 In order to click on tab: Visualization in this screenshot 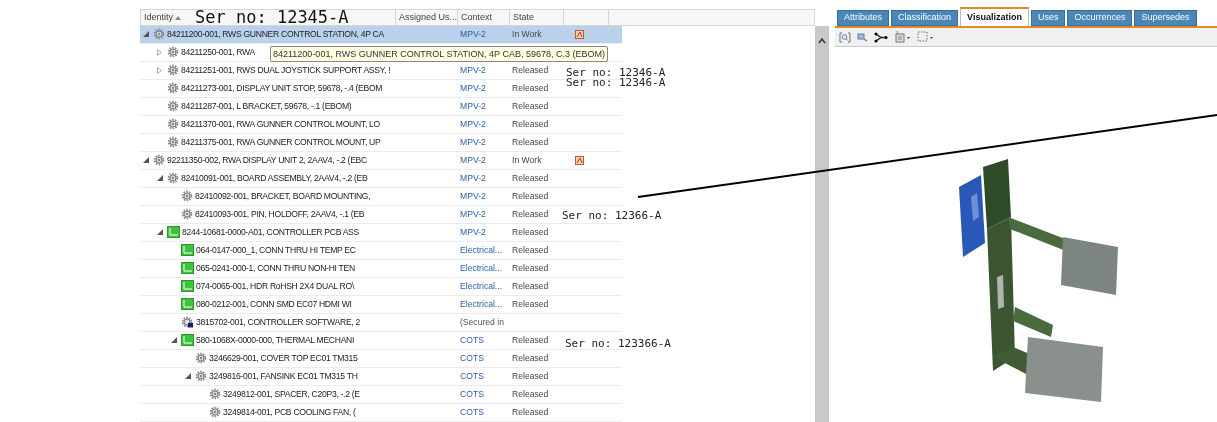, I will do `click(994, 16)`.